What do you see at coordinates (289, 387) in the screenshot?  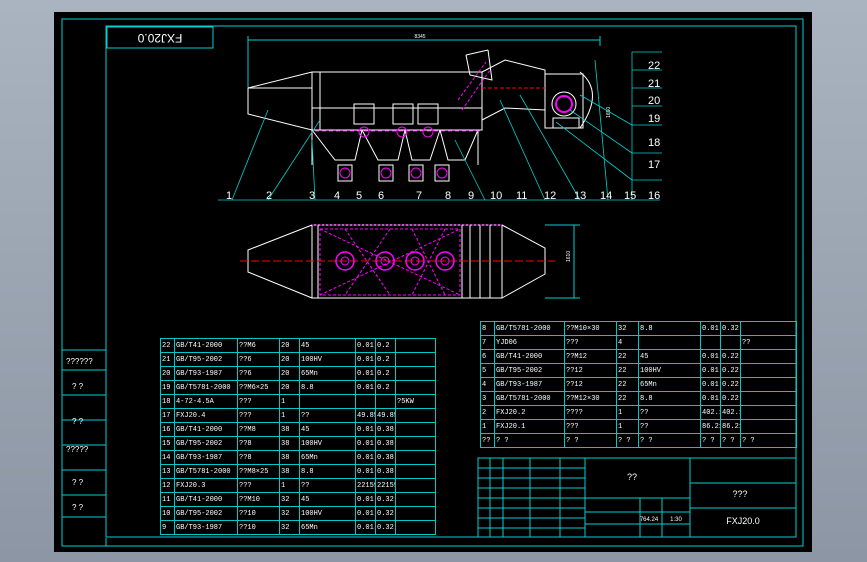 I see `bom-cell: 20` at bounding box center [289, 387].